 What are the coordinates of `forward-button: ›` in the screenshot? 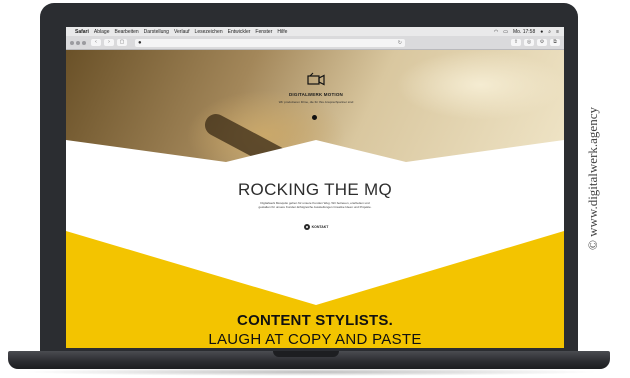 It's located at (109, 42).